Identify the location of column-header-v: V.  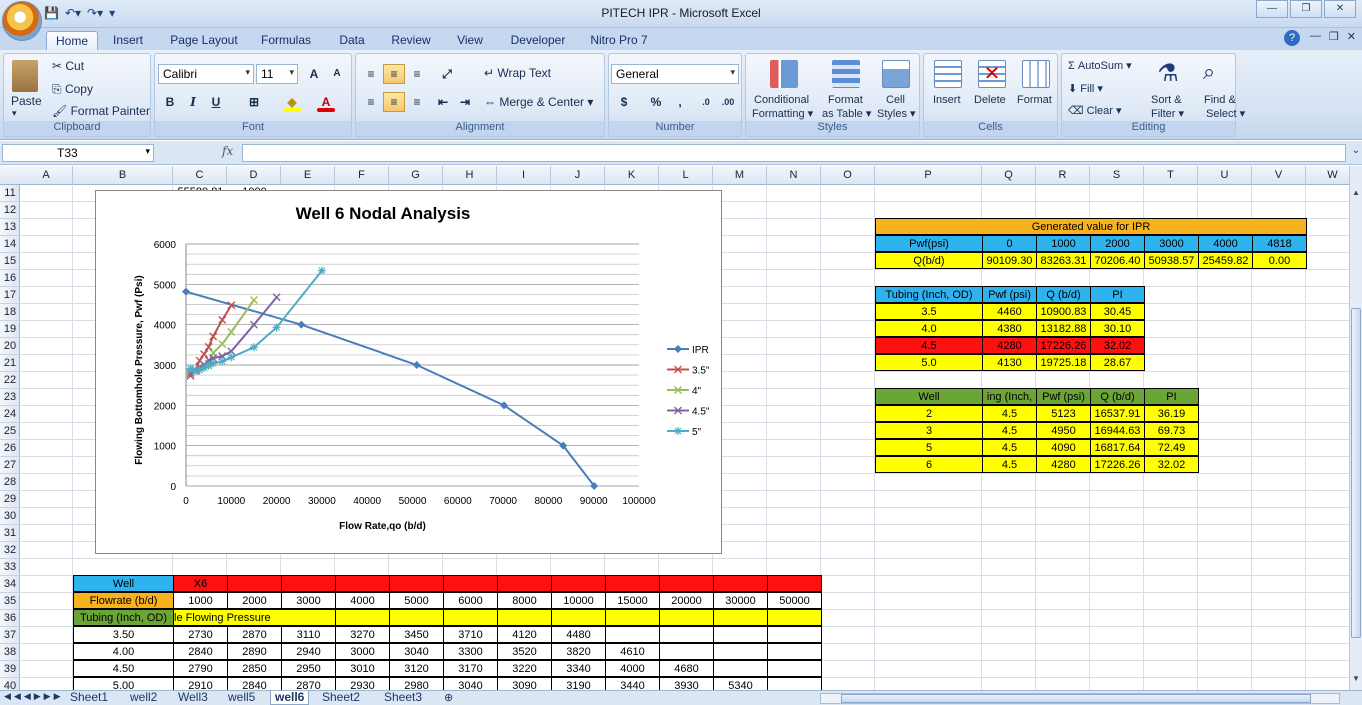
(1279, 175).